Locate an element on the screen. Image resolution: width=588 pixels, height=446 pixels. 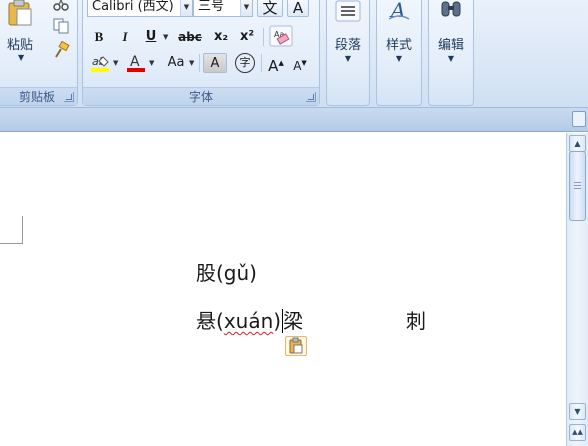
paragraph-group: 段落 ▼ is located at coordinates (348, 53).